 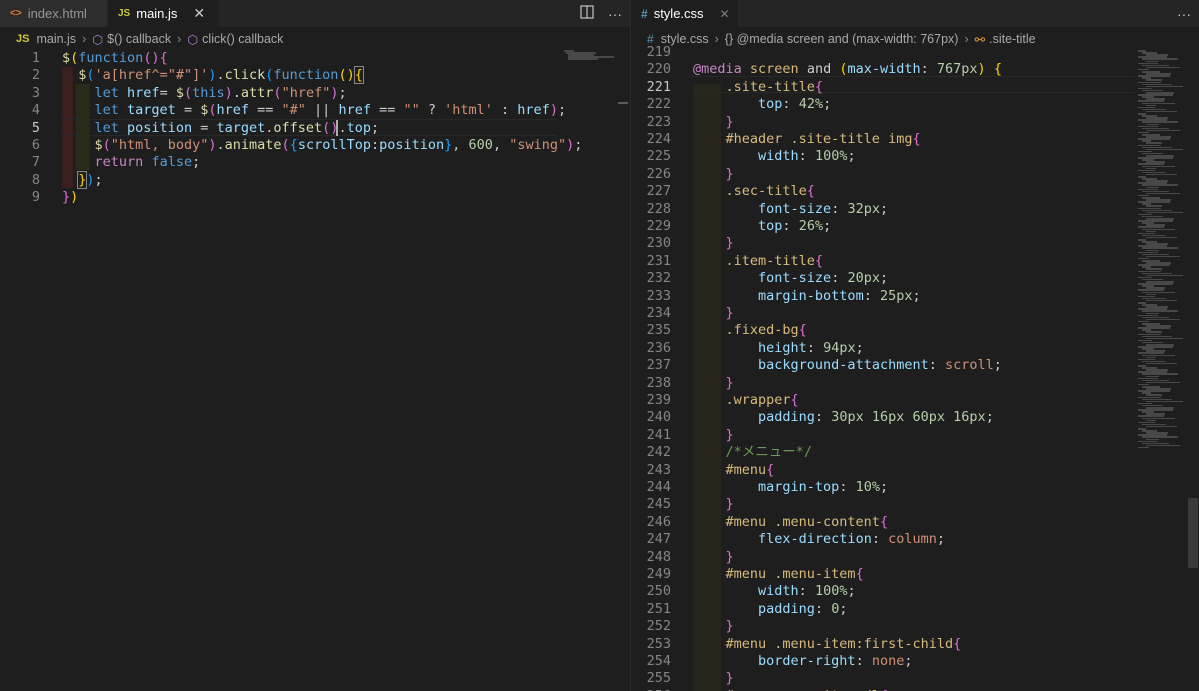 I want to click on chevron-right-icon: ›, so click(x=84, y=39).